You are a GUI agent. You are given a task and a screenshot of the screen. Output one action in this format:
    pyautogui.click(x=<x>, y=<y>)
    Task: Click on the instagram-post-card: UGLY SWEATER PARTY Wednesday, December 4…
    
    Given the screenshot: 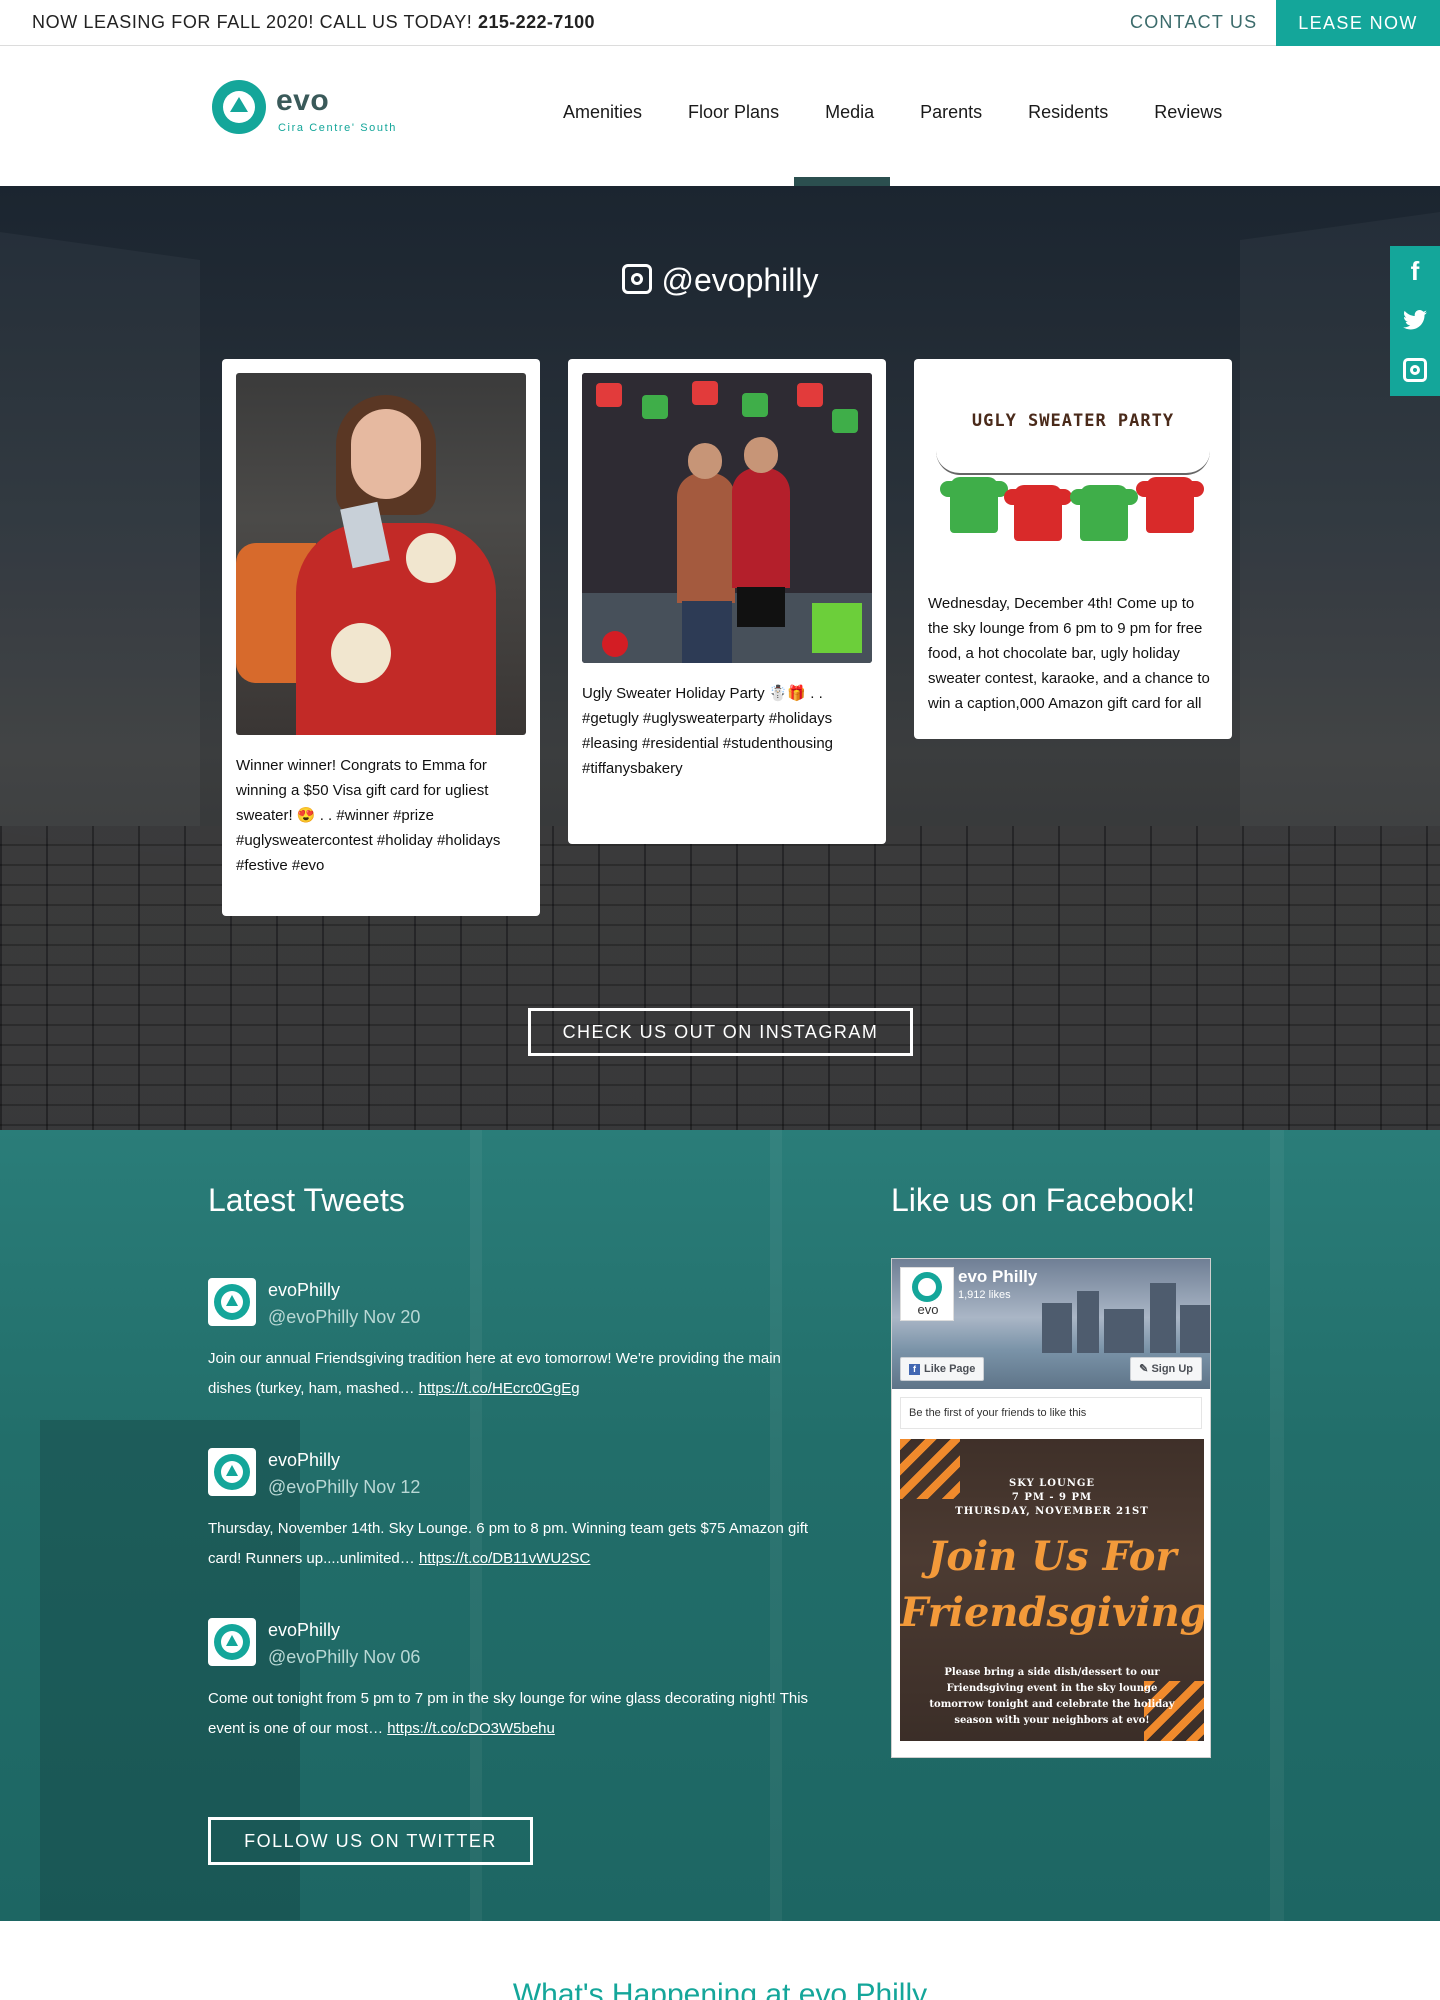 What is the action you would take?
    pyautogui.click(x=1073, y=549)
    